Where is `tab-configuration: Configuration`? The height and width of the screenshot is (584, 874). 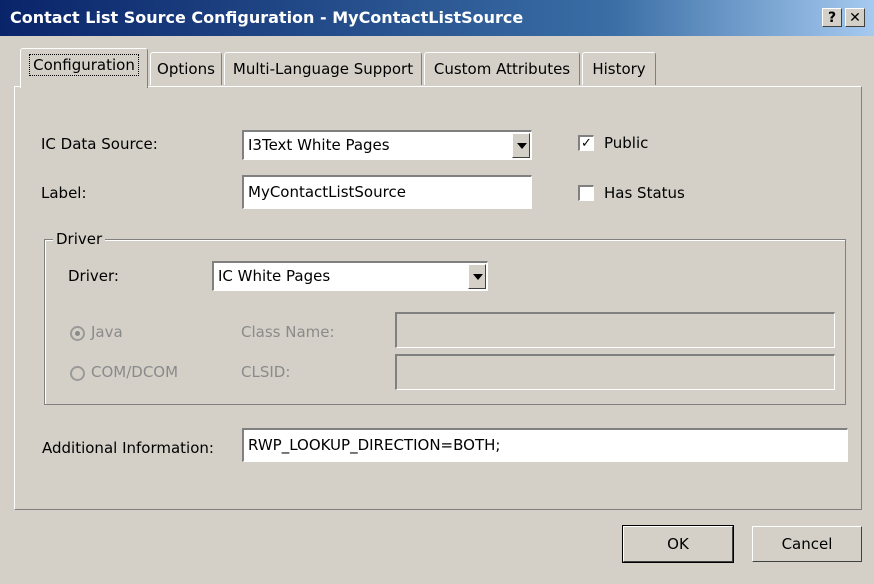 tab-configuration: Configuration is located at coordinates (84, 68).